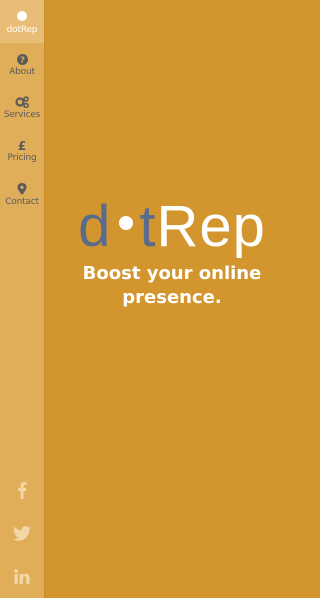 This screenshot has width=320, height=598. I want to click on sidebar-item-pricing: £ Pricing, so click(22, 156).